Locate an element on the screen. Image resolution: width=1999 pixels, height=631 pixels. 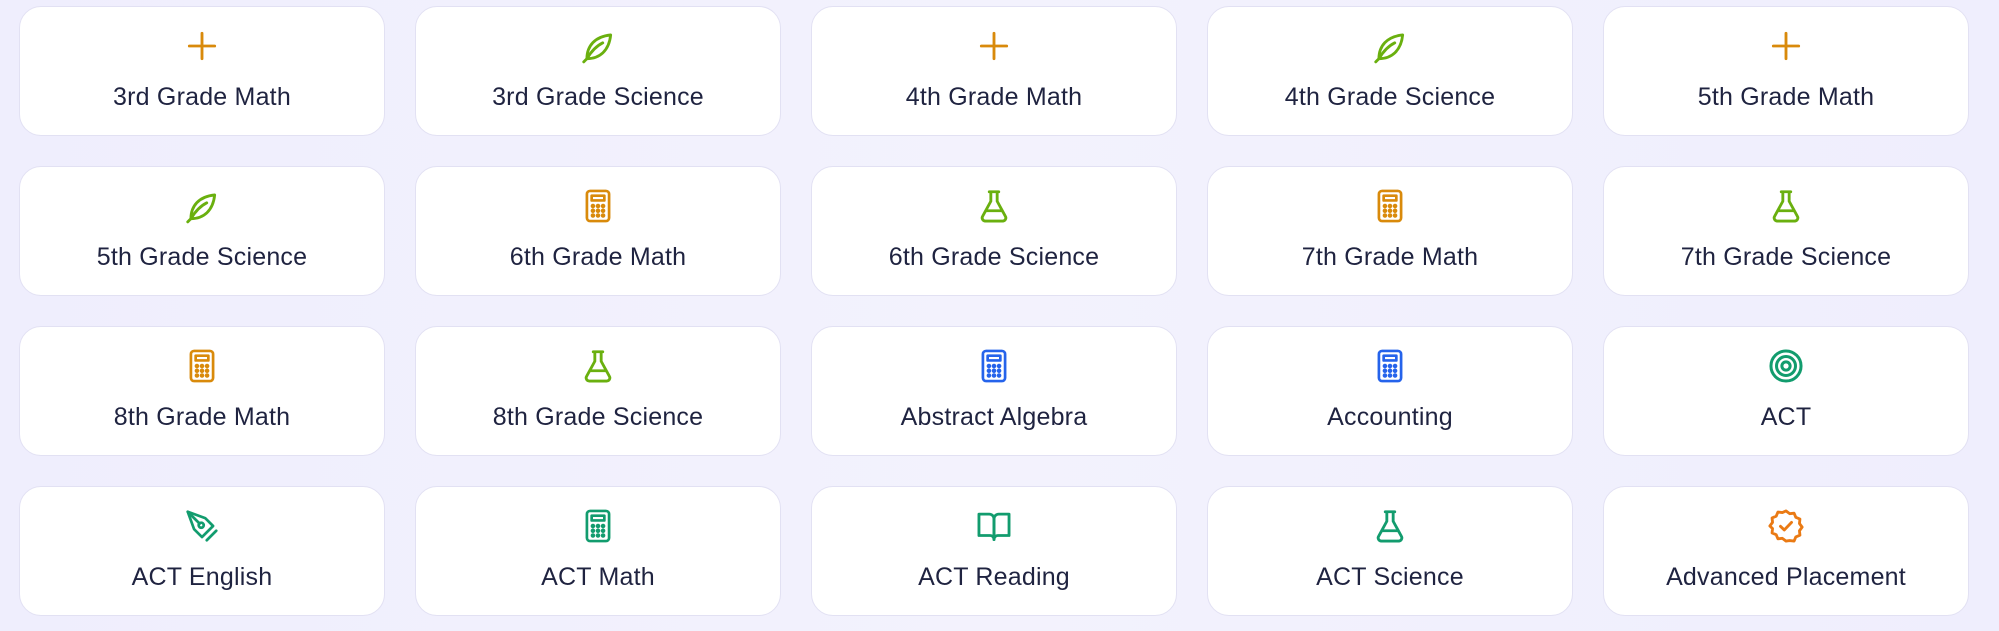
subject-card: 5th Grade Science is located at coordinates (202, 231).